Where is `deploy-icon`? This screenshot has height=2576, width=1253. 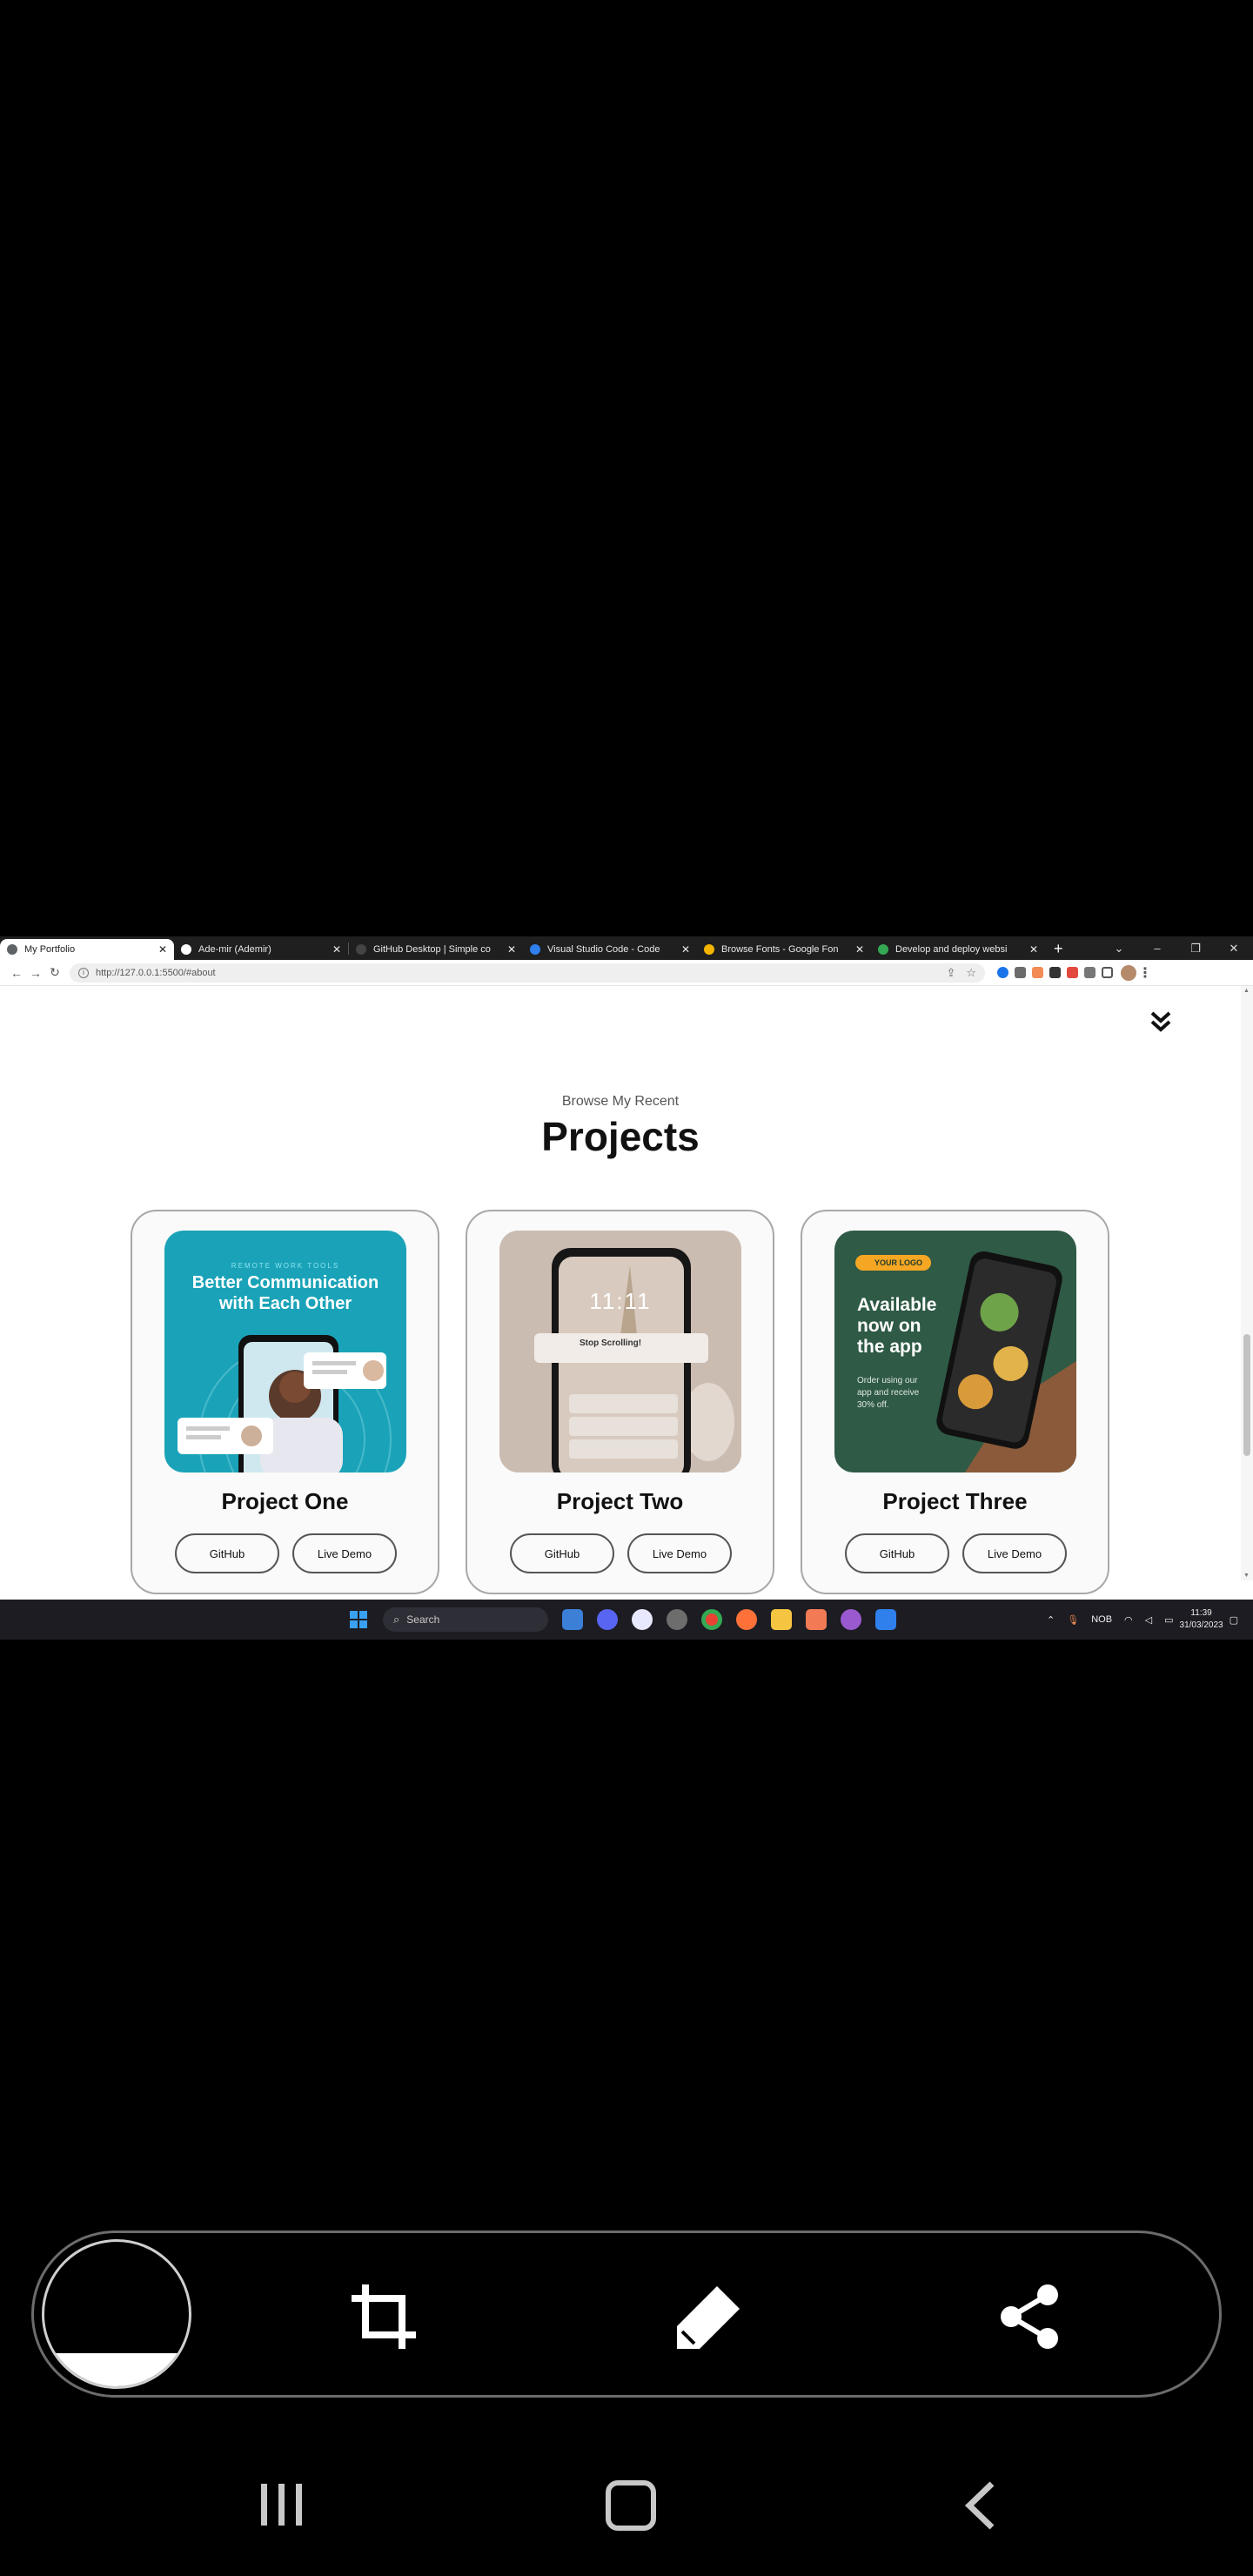
deploy-icon is located at coordinates (883, 950).